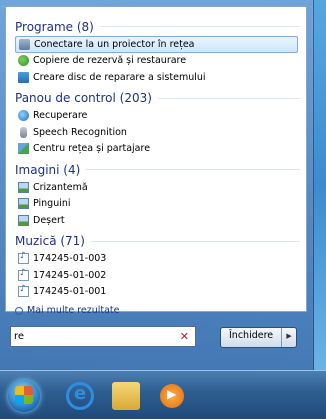 Image resolution: width=326 pixels, height=419 pixels. I want to click on disc-icon, so click(23, 77).